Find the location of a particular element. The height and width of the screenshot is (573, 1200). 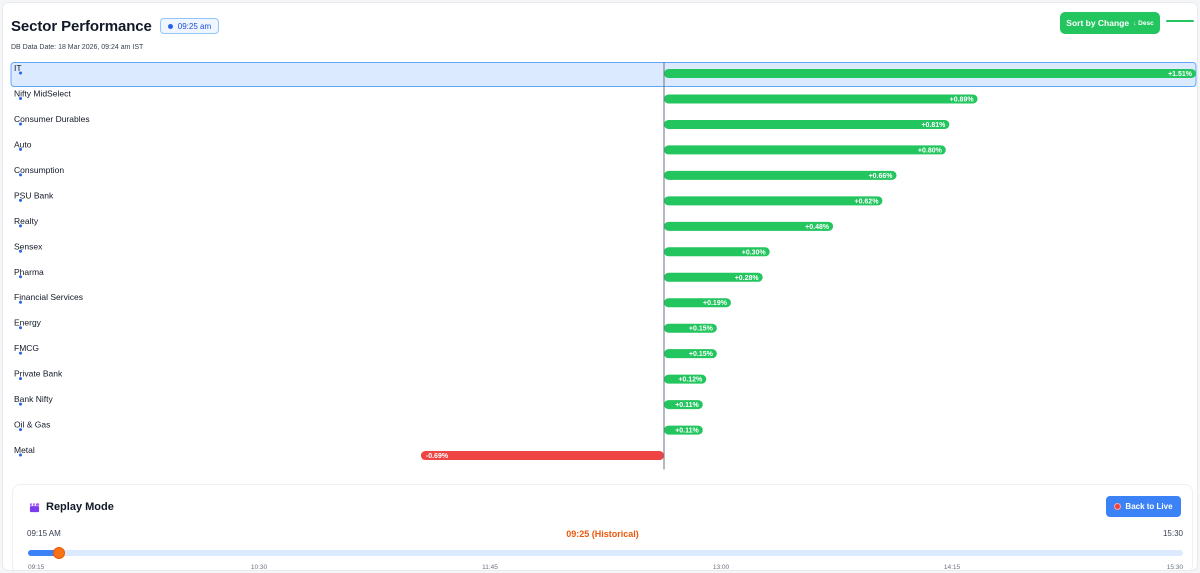

replay-tick-label: 09:15 is located at coordinates (36, 567).